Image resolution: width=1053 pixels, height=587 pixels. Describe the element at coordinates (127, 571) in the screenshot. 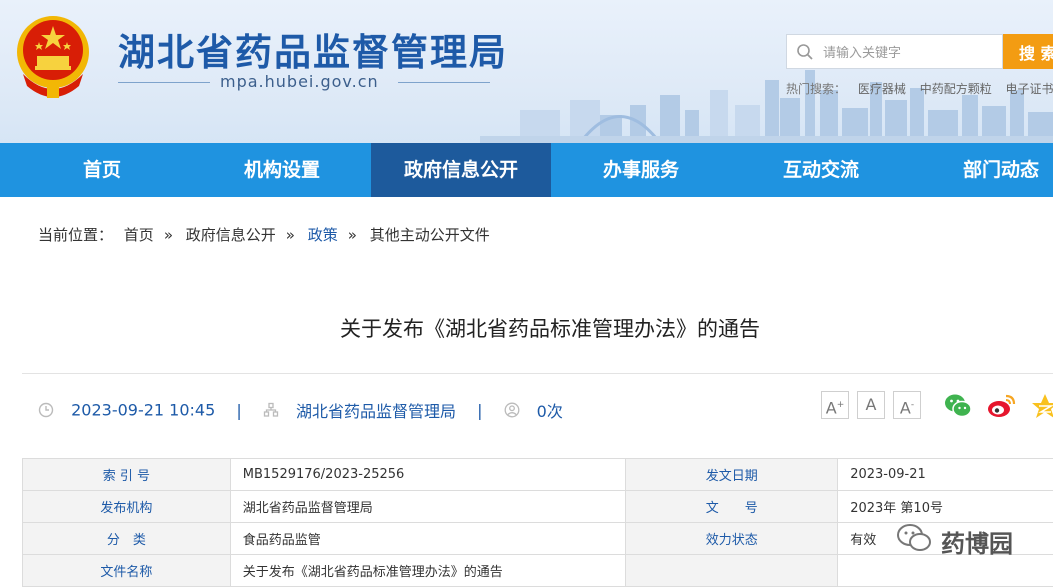

I see `file-name-label: 文件名称` at that location.